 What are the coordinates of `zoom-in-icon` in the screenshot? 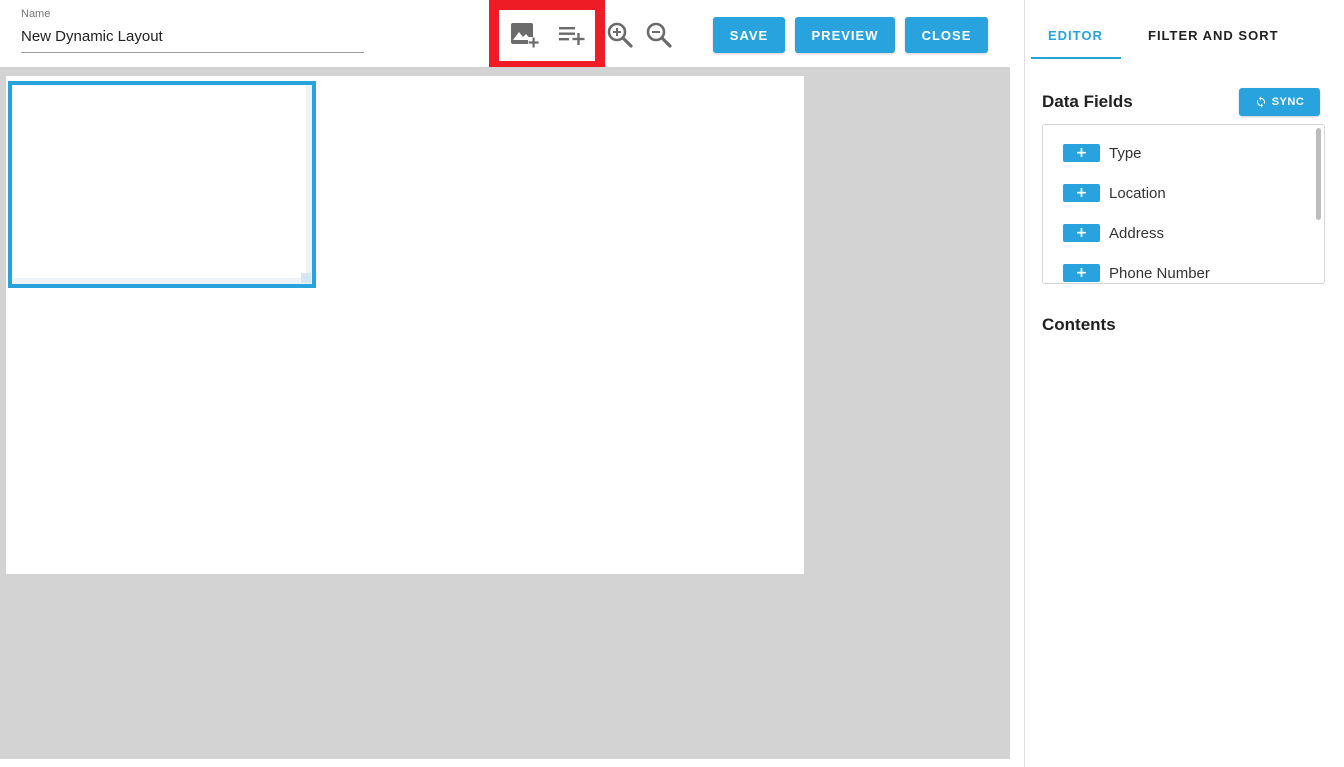 It's located at (620, 35).